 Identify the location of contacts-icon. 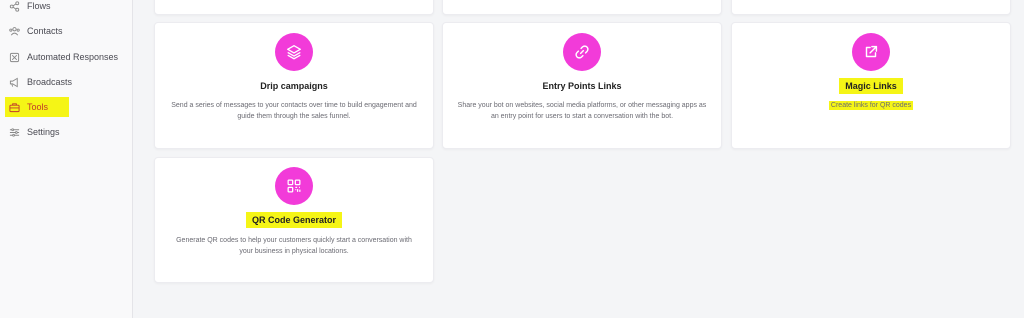
(14, 31).